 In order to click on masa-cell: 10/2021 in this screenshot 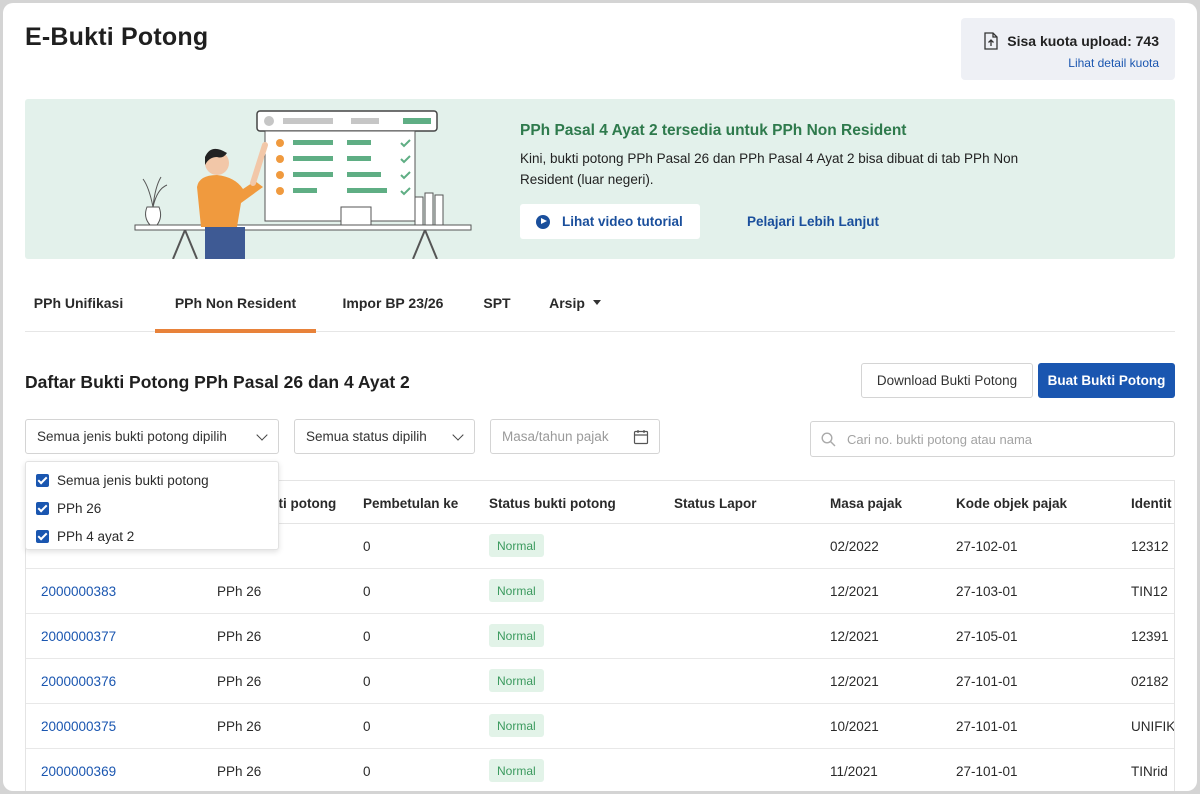, I will do `click(854, 726)`.